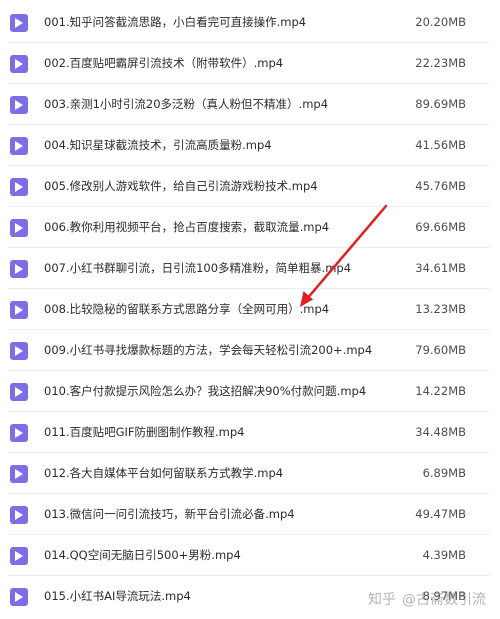 This screenshot has width=500, height=619. I want to click on file-row: 007.小红书群聊引流，日引流100多精准粉，简单粗暴.mp4 34.61MB, so click(250, 268).